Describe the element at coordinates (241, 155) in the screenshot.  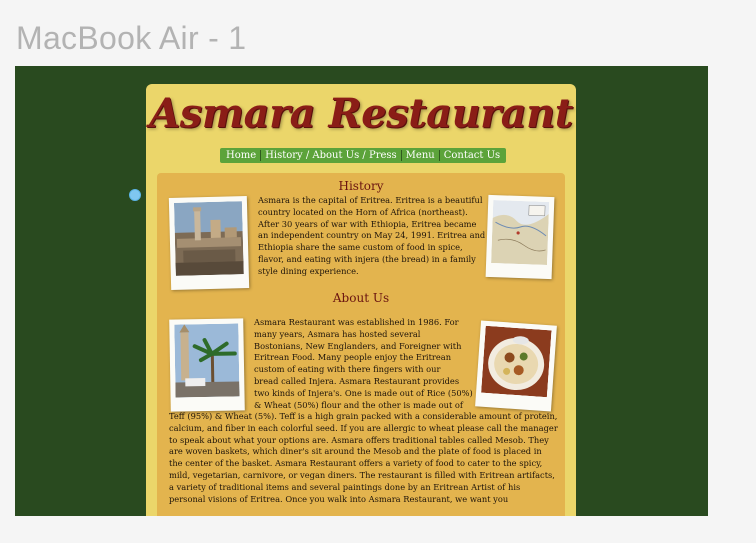
I see `nav-home: Home` at that location.